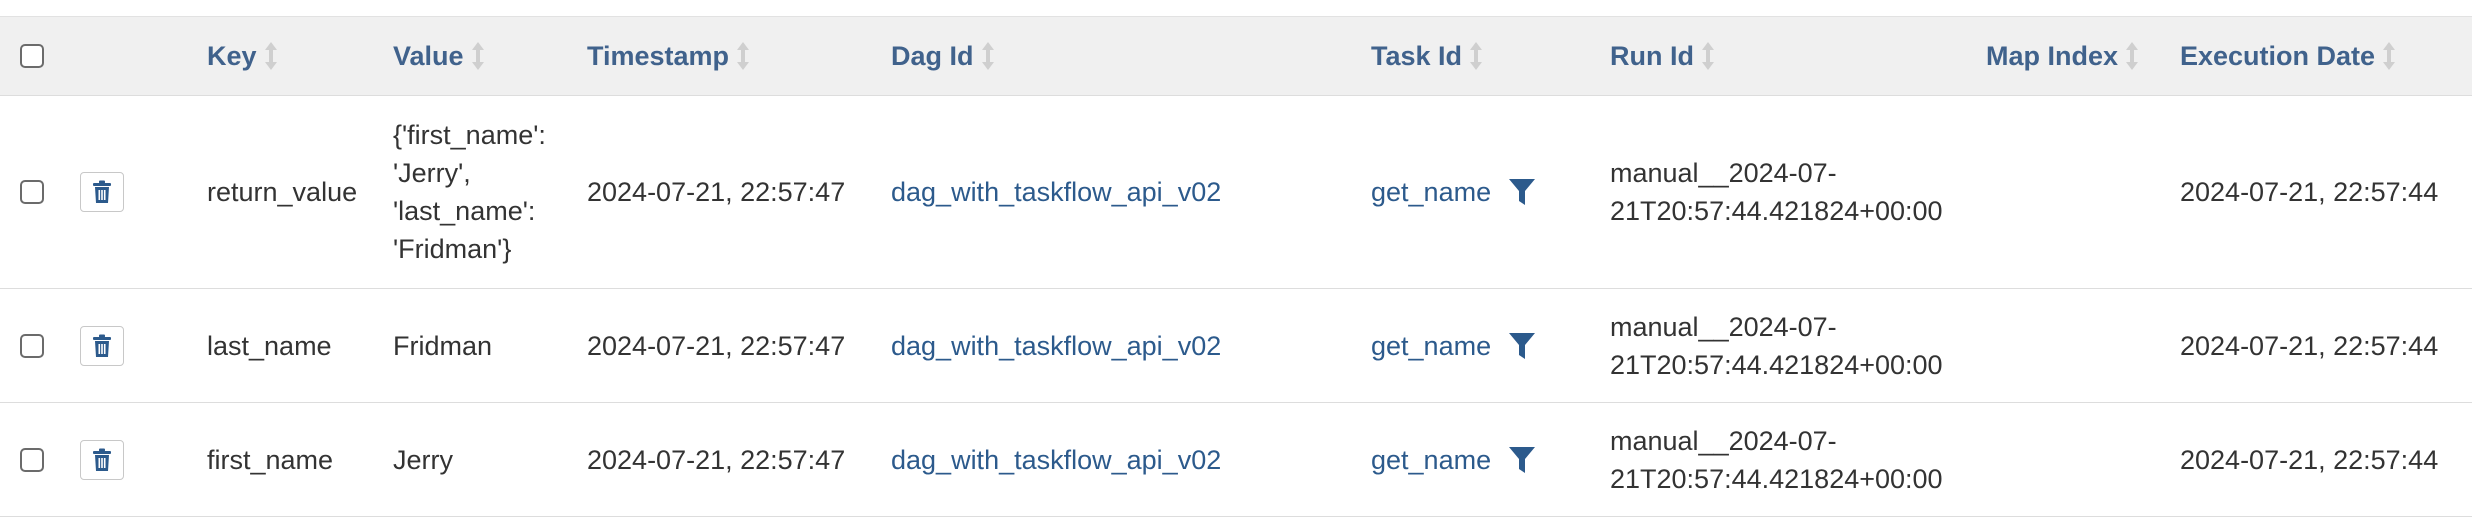 The height and width of the screenshot is (522, 2472). Describe the element at coordinates (423, 459) in the screenshot. I see `value-cell: Jerry` at that location.